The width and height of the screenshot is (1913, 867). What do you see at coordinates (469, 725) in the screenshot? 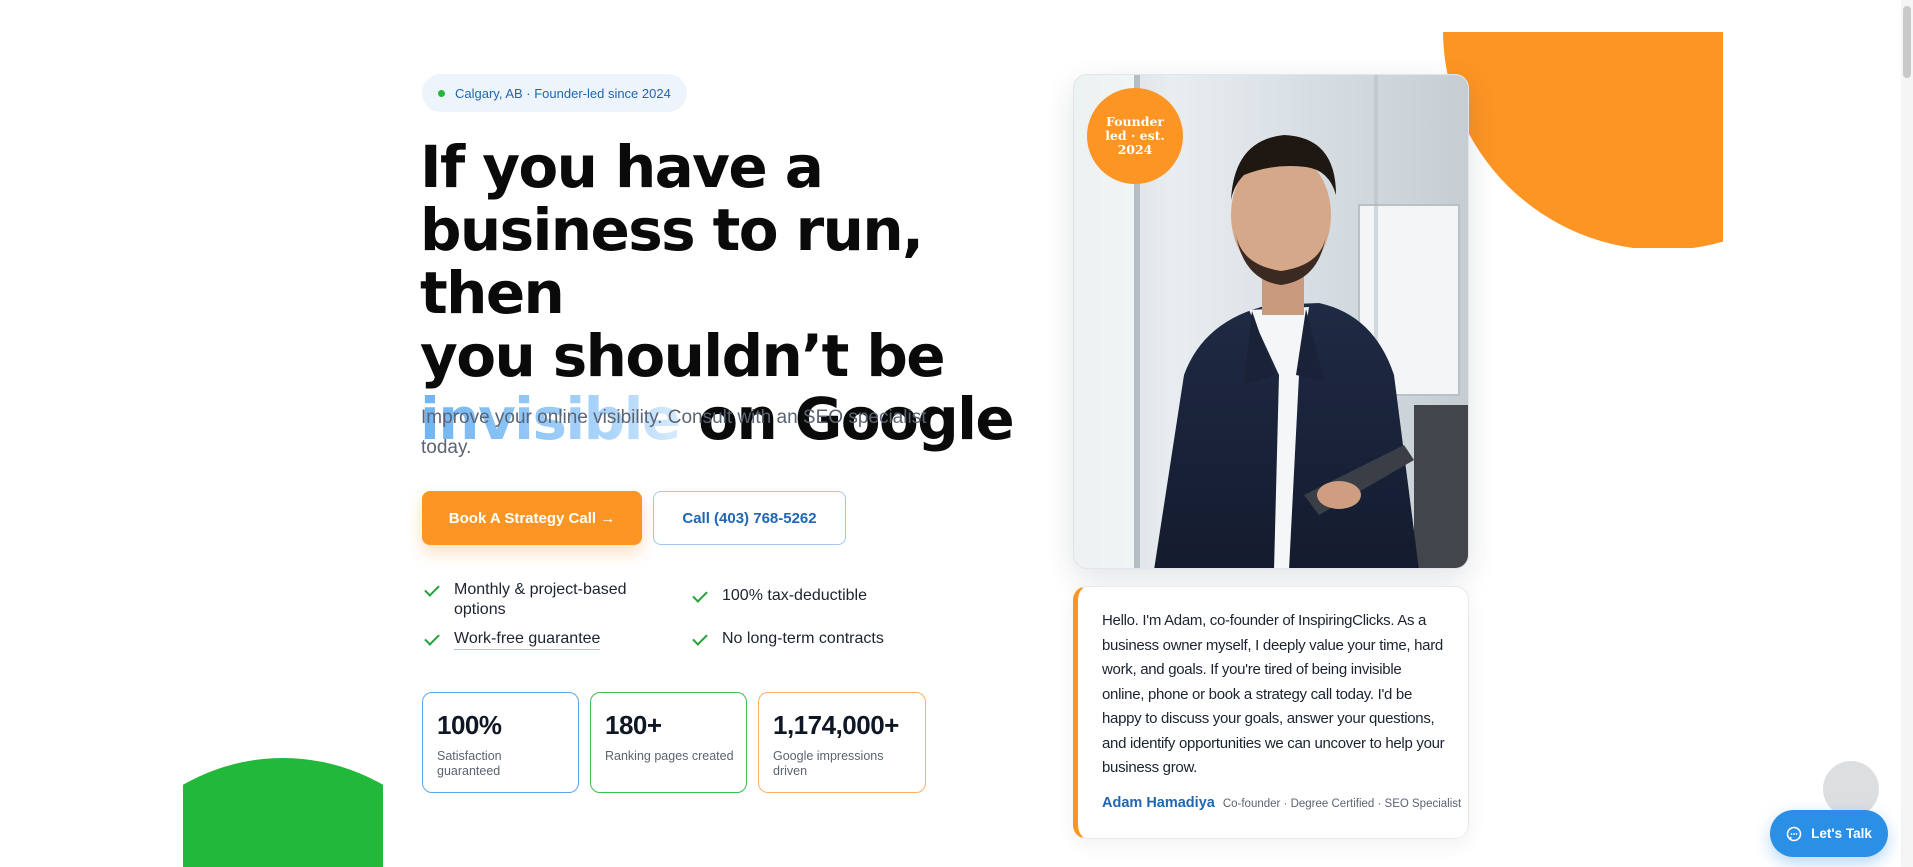
I see `stat-value: 100%` at bounding box center [469, 725].